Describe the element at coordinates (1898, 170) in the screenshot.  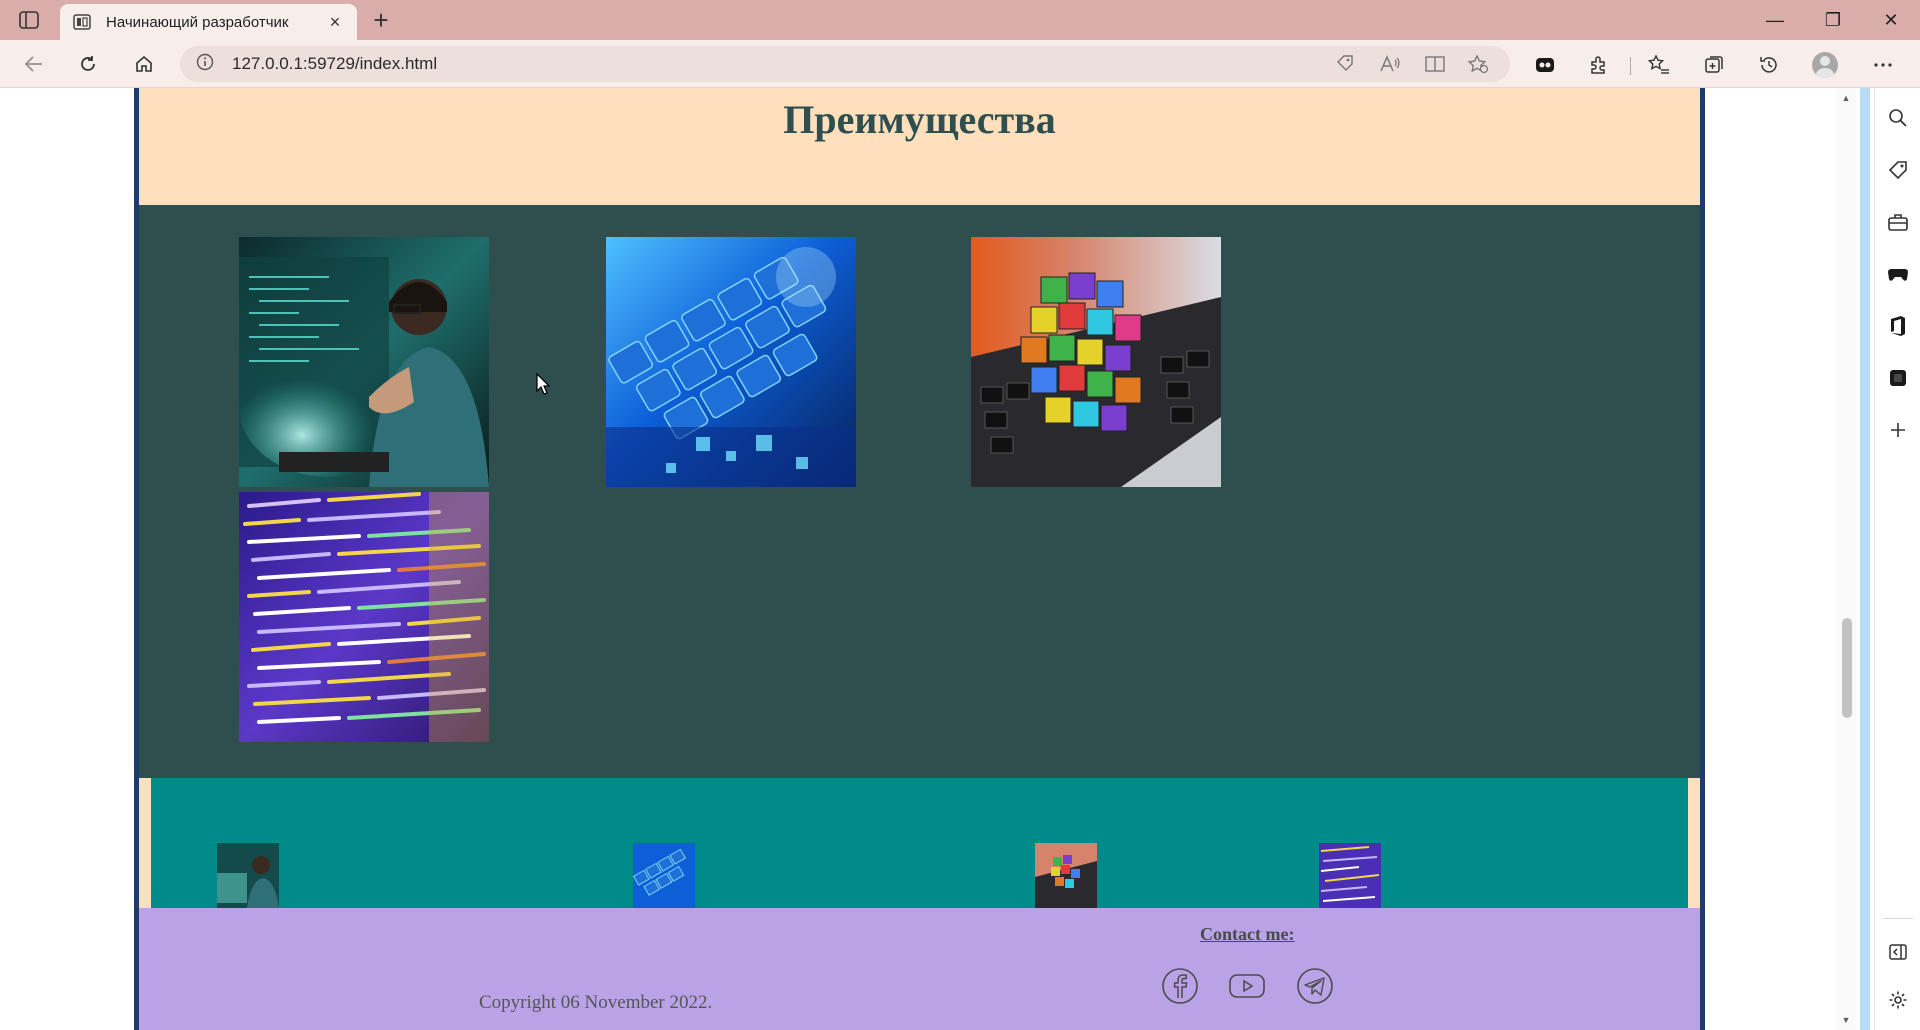
I see `shopping-tag-icon` at that location.